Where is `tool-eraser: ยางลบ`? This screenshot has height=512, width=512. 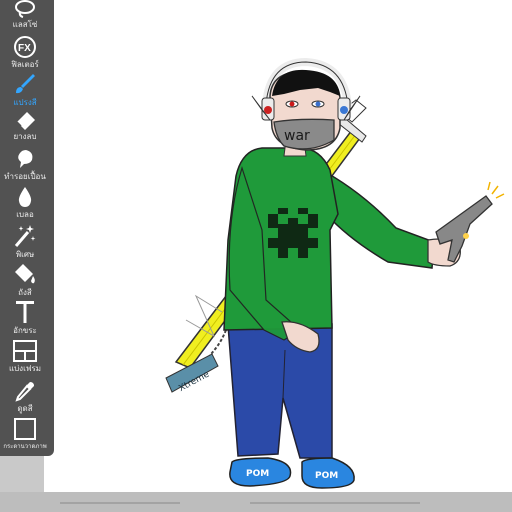 tool-eraser: ยางลบ is located at coordinates (25, 129).